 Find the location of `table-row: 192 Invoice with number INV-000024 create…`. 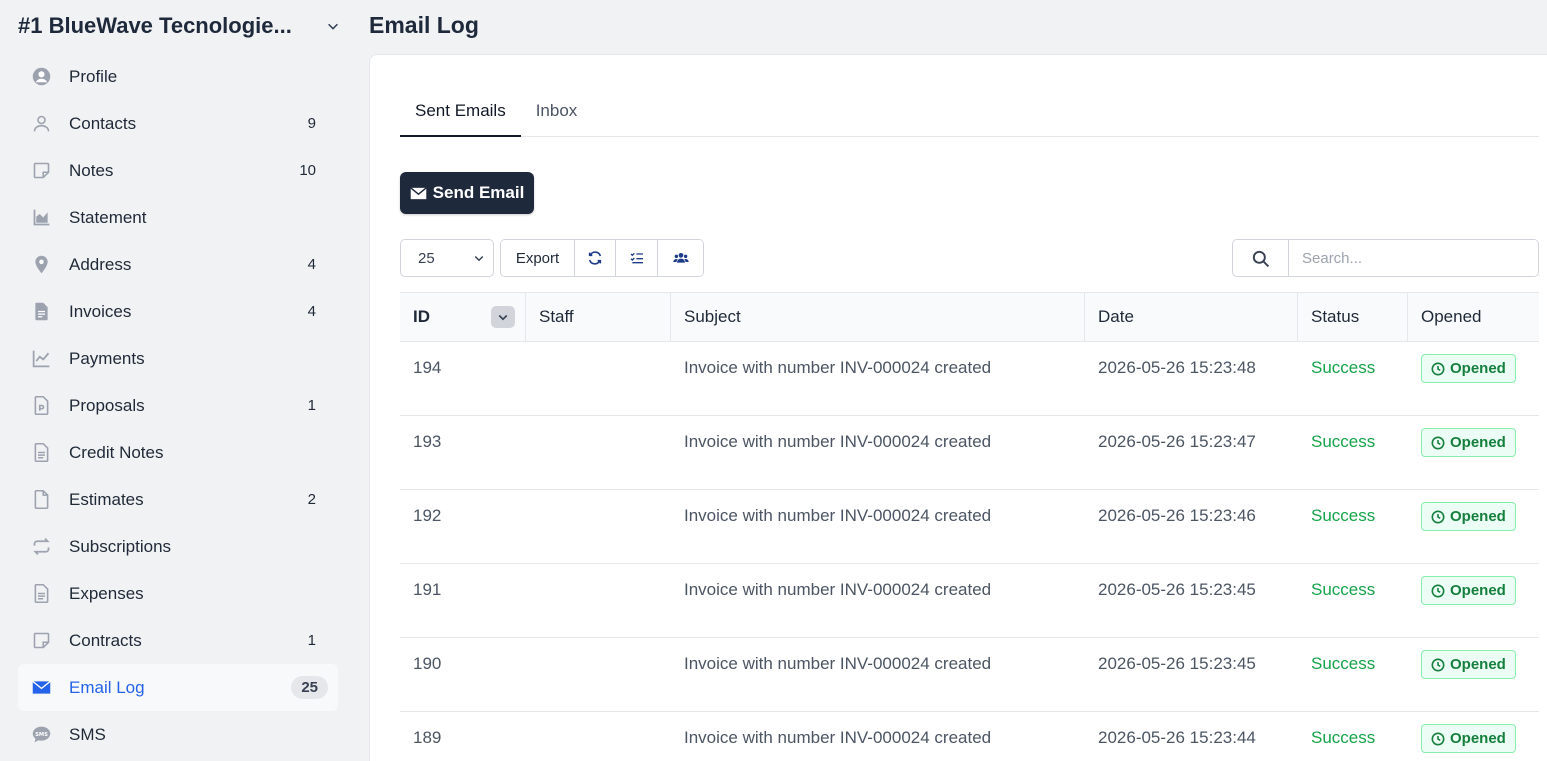

table-row: 192 Invoice with number INV-000024 create… is located at coordinates (969, 527).